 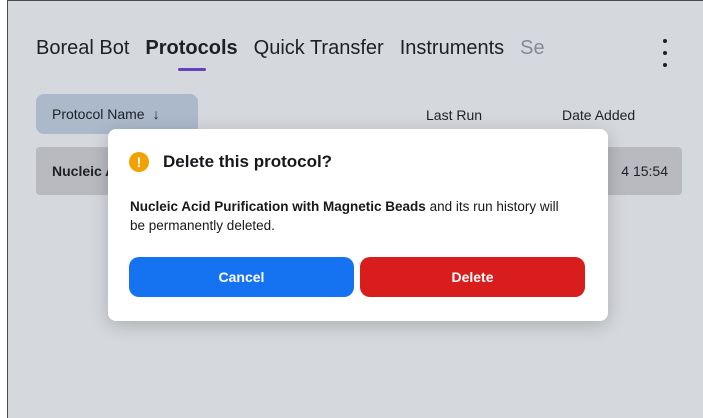 What do you see at coordinates (472, 277) in the screenshot?
I see `delete-button: Delete` at bounding box center [472, 277].